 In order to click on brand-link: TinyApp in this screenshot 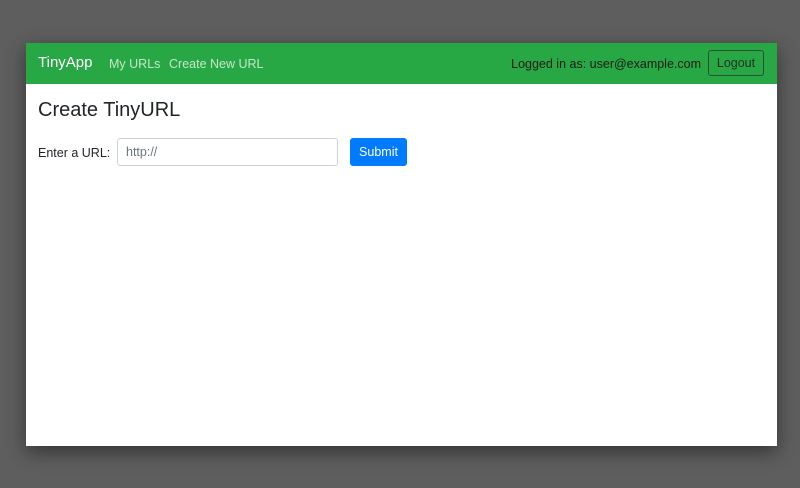, I will do `click(65, 63)`.